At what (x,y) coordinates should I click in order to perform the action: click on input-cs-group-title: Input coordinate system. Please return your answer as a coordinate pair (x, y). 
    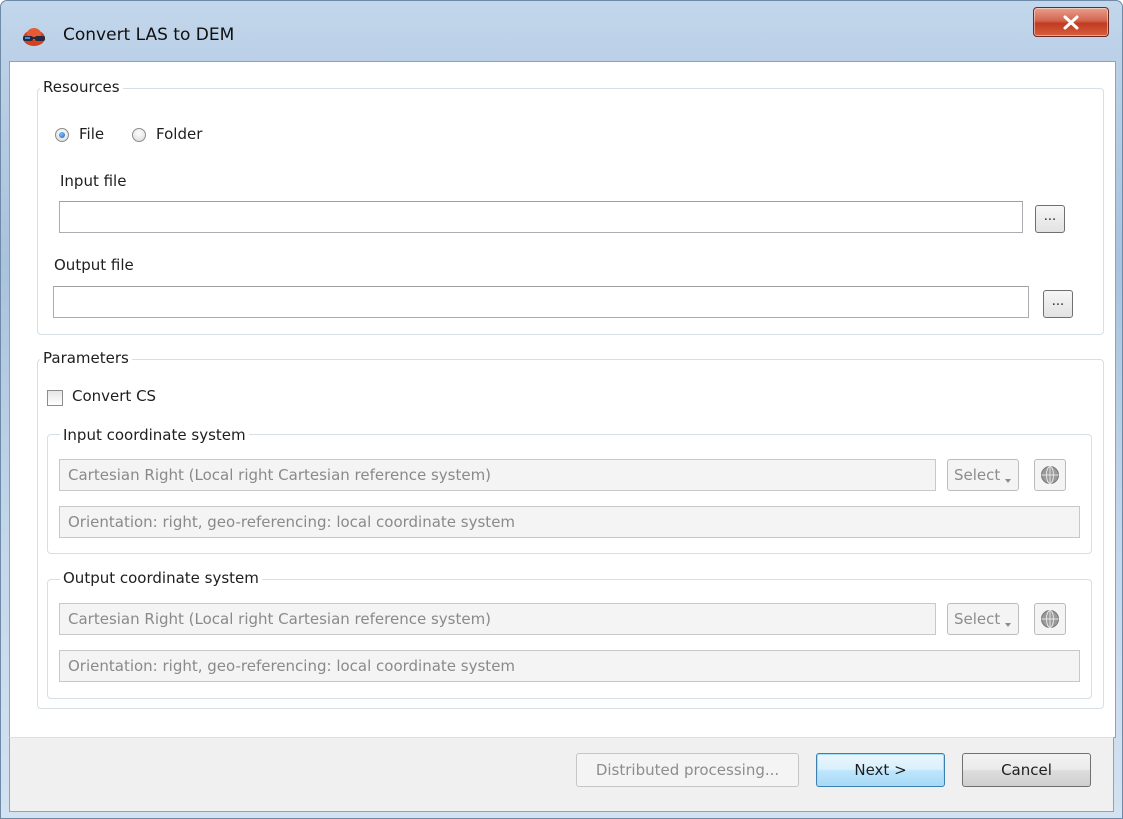
    Looking at the image, I should click on (154, 435).